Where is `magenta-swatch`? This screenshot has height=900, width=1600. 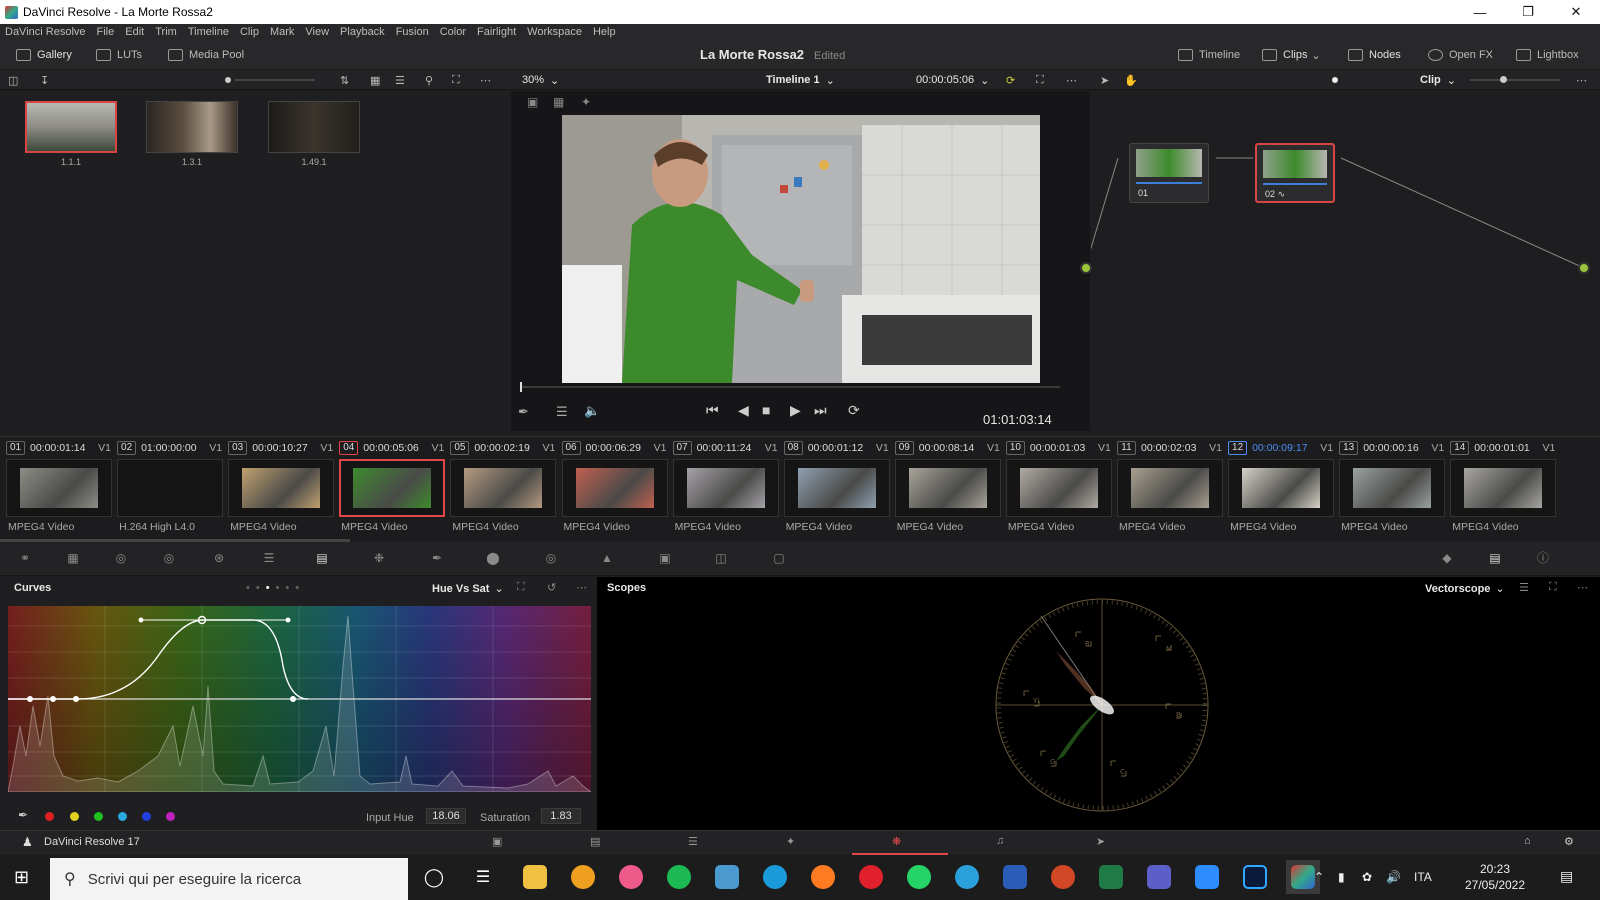 magenta-swatch is located at coordinates (170, 816).